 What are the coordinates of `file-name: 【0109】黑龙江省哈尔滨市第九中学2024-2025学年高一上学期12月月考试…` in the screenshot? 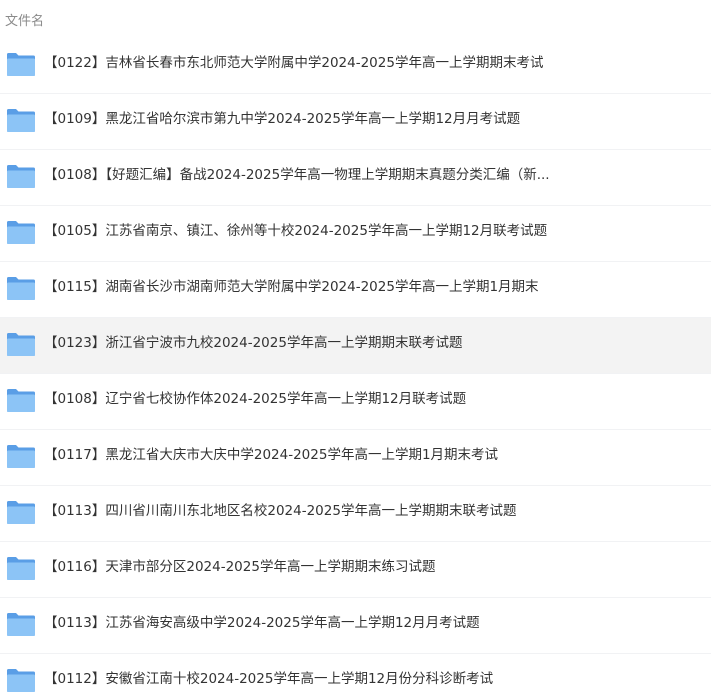 It's located at (282, 119).